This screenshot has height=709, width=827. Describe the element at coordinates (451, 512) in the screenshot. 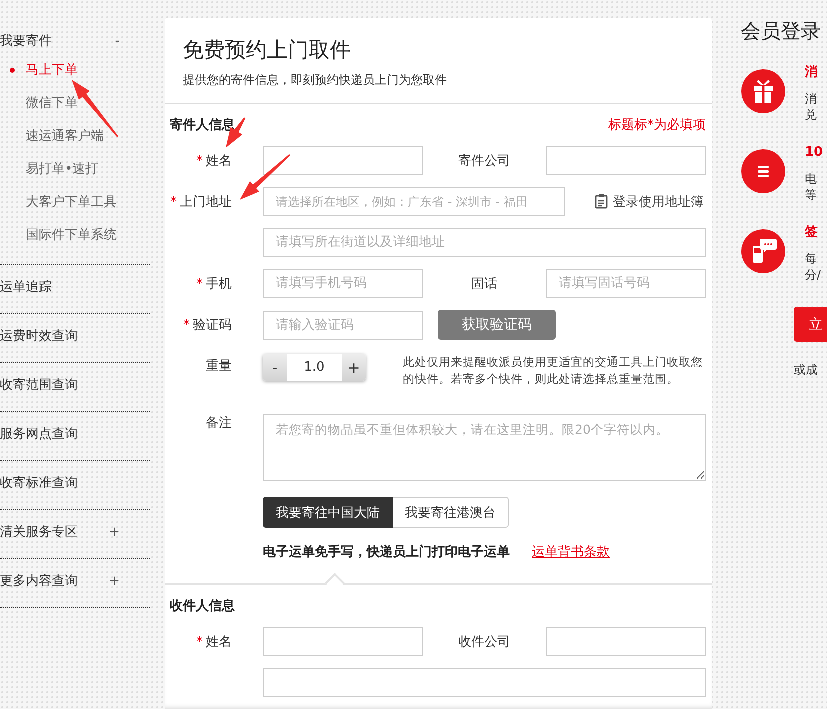

I see `destination-tab: 我要寄往港澳台` at that location.